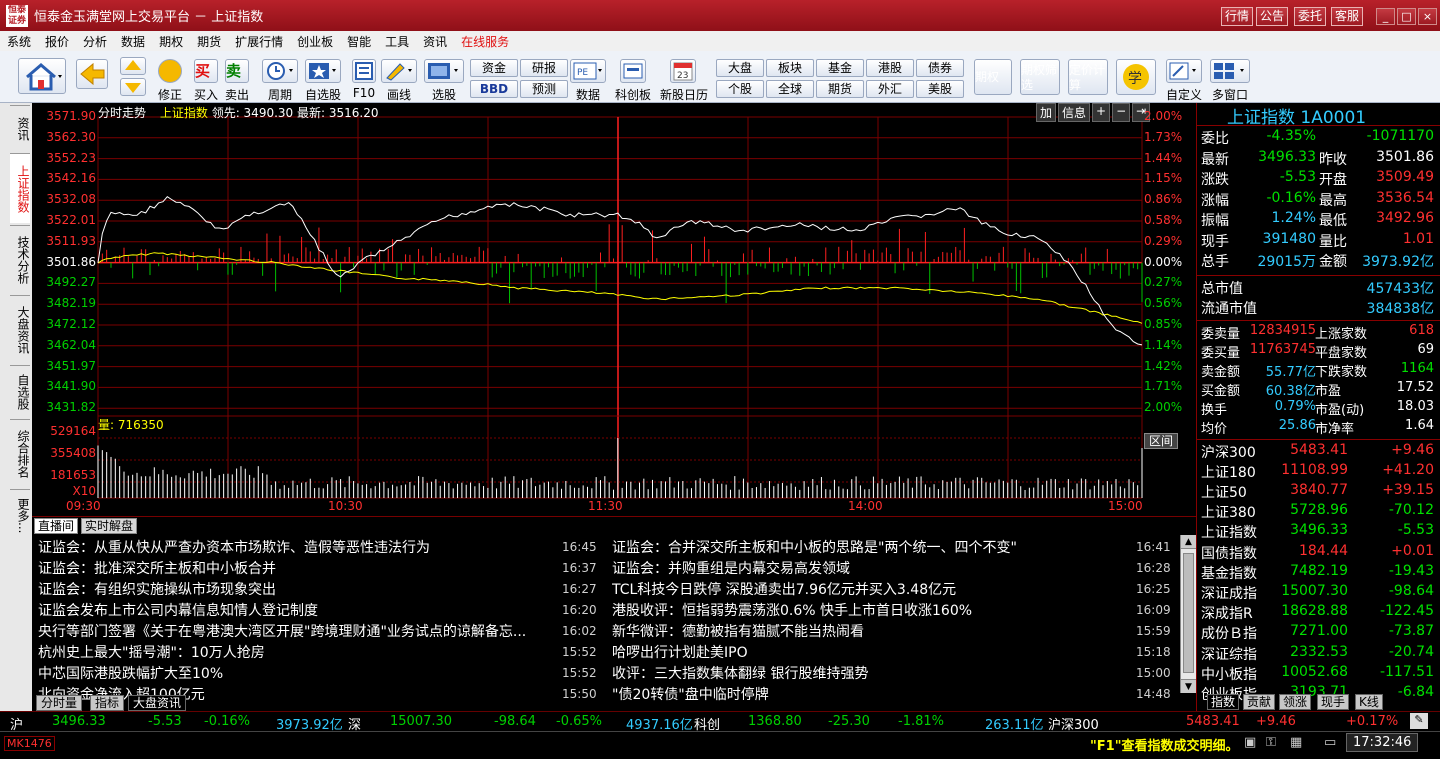 Image resolution: width=1440 pixels, height=759 pixels. What do you see at coordinates (280, 71) in the screenshot?
I see `period-button` at bounding box center [280, 71].